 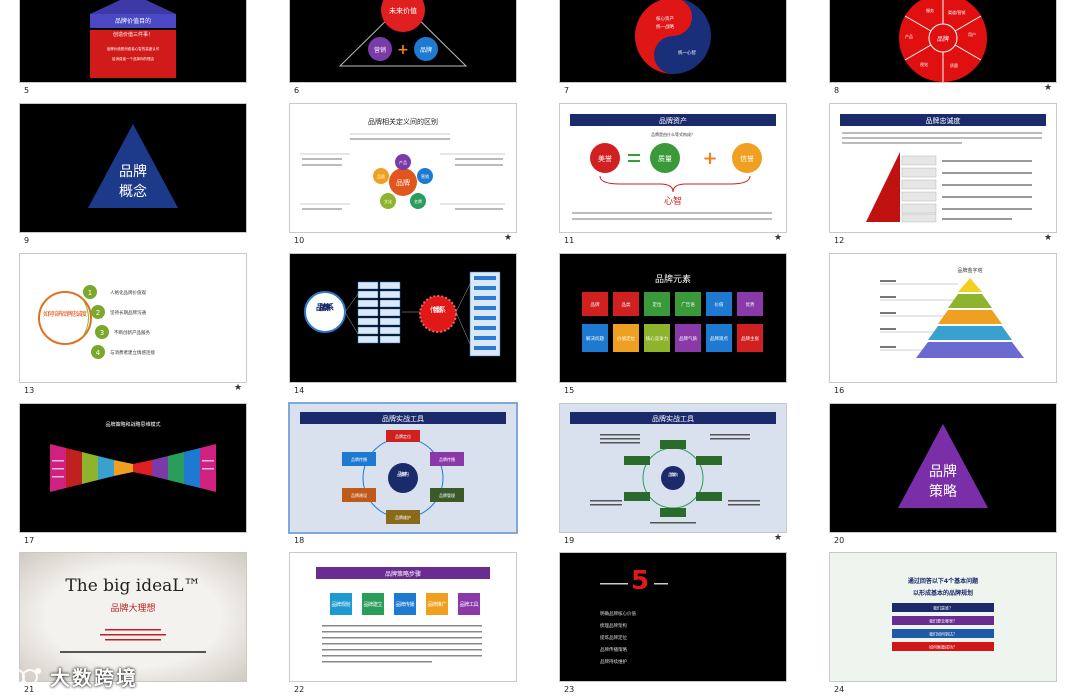 I want to click on slide-thumbnail-16: 品牌金字塔 16, so click(x=945, y=325).